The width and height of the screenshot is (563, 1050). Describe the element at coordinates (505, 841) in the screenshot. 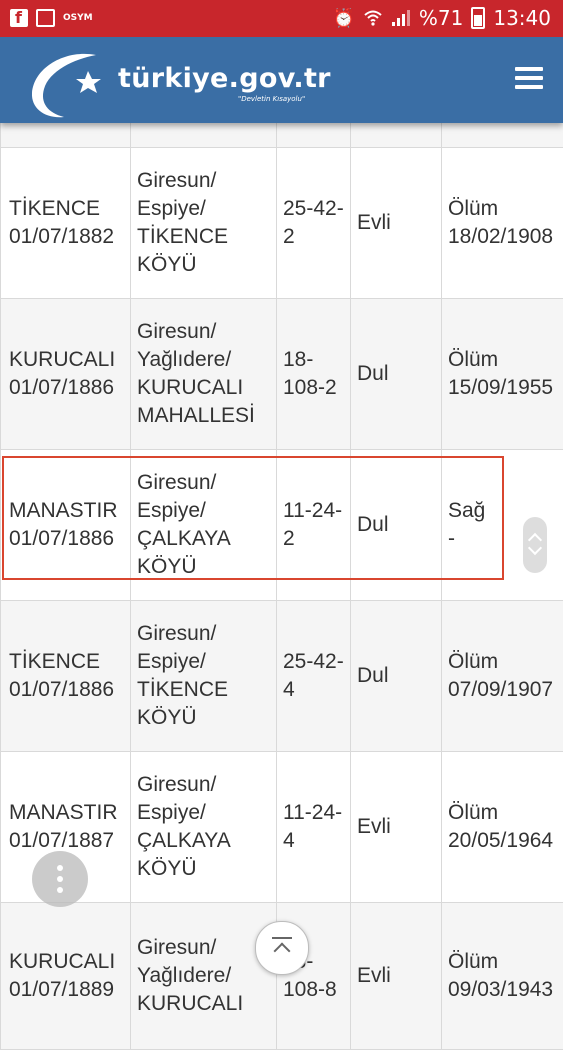

I see `cell-outcome-line: 20/05/1964` at that location.